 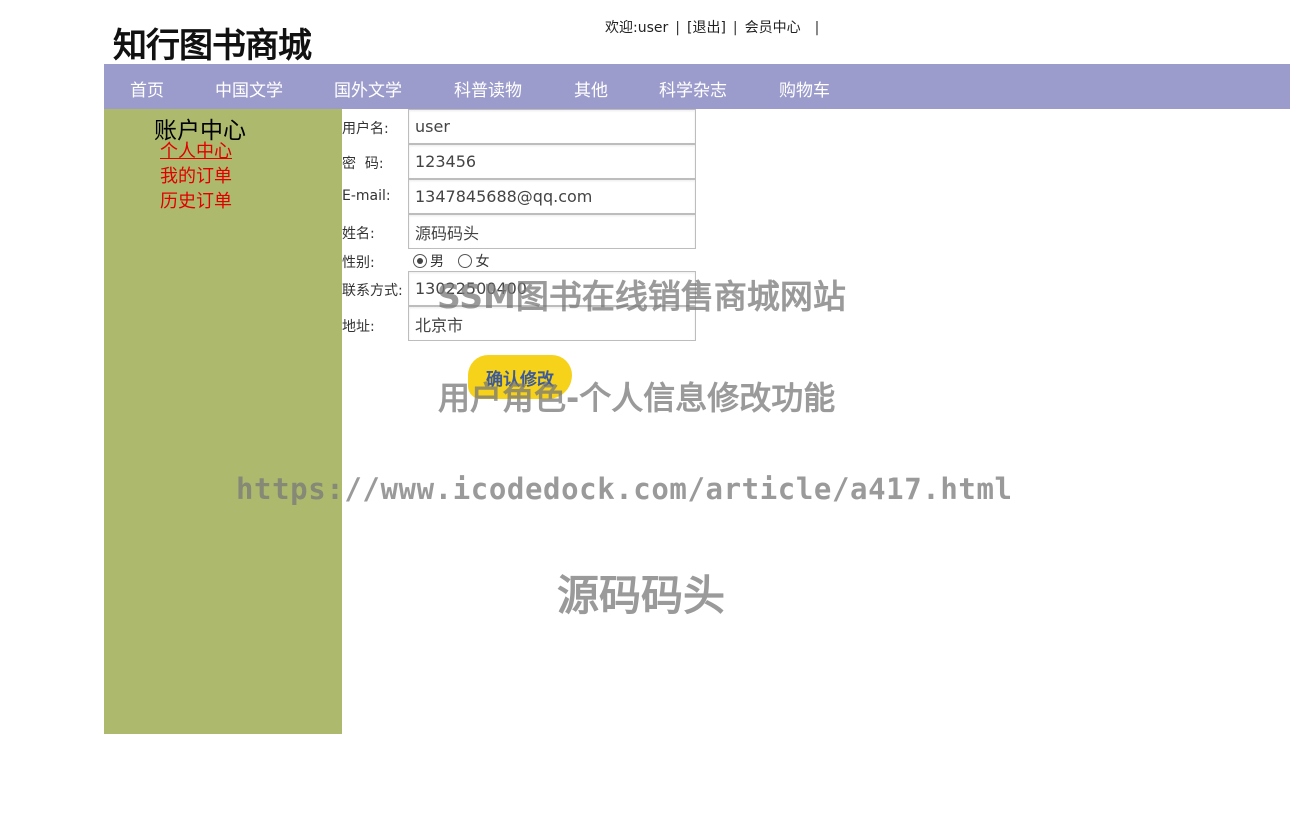 I want to click on gender-radio-group: 男 女, so click(x=456, y=261).